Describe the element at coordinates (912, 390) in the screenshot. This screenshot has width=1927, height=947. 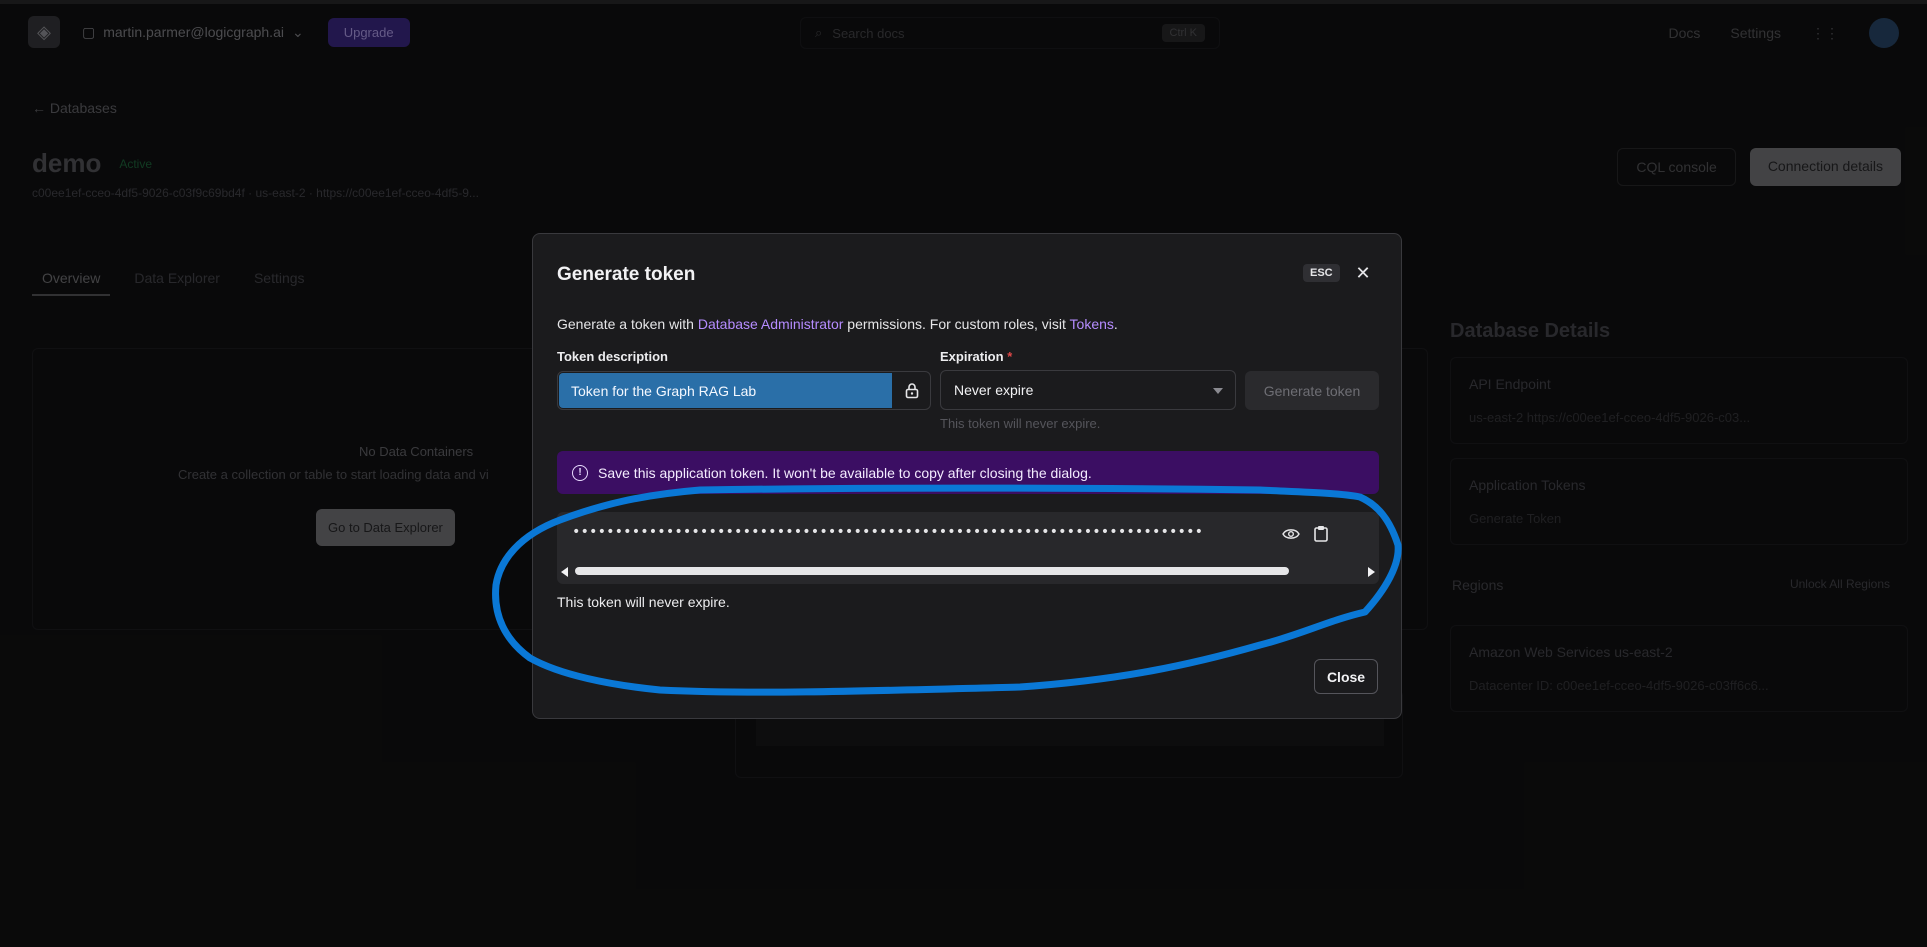
I see `lock-icon` at that location.